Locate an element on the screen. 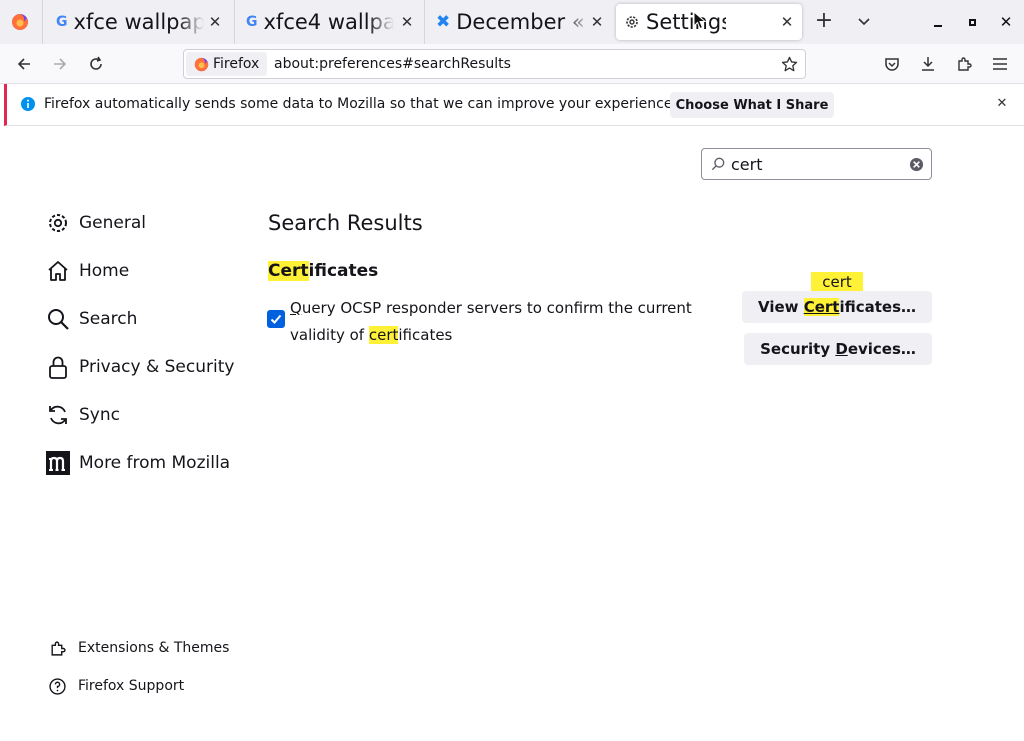 This screenshot has width=1024, height=741. navigation-bar: Firefox about:preferences#searchResults is located at coordinates (512, 64).